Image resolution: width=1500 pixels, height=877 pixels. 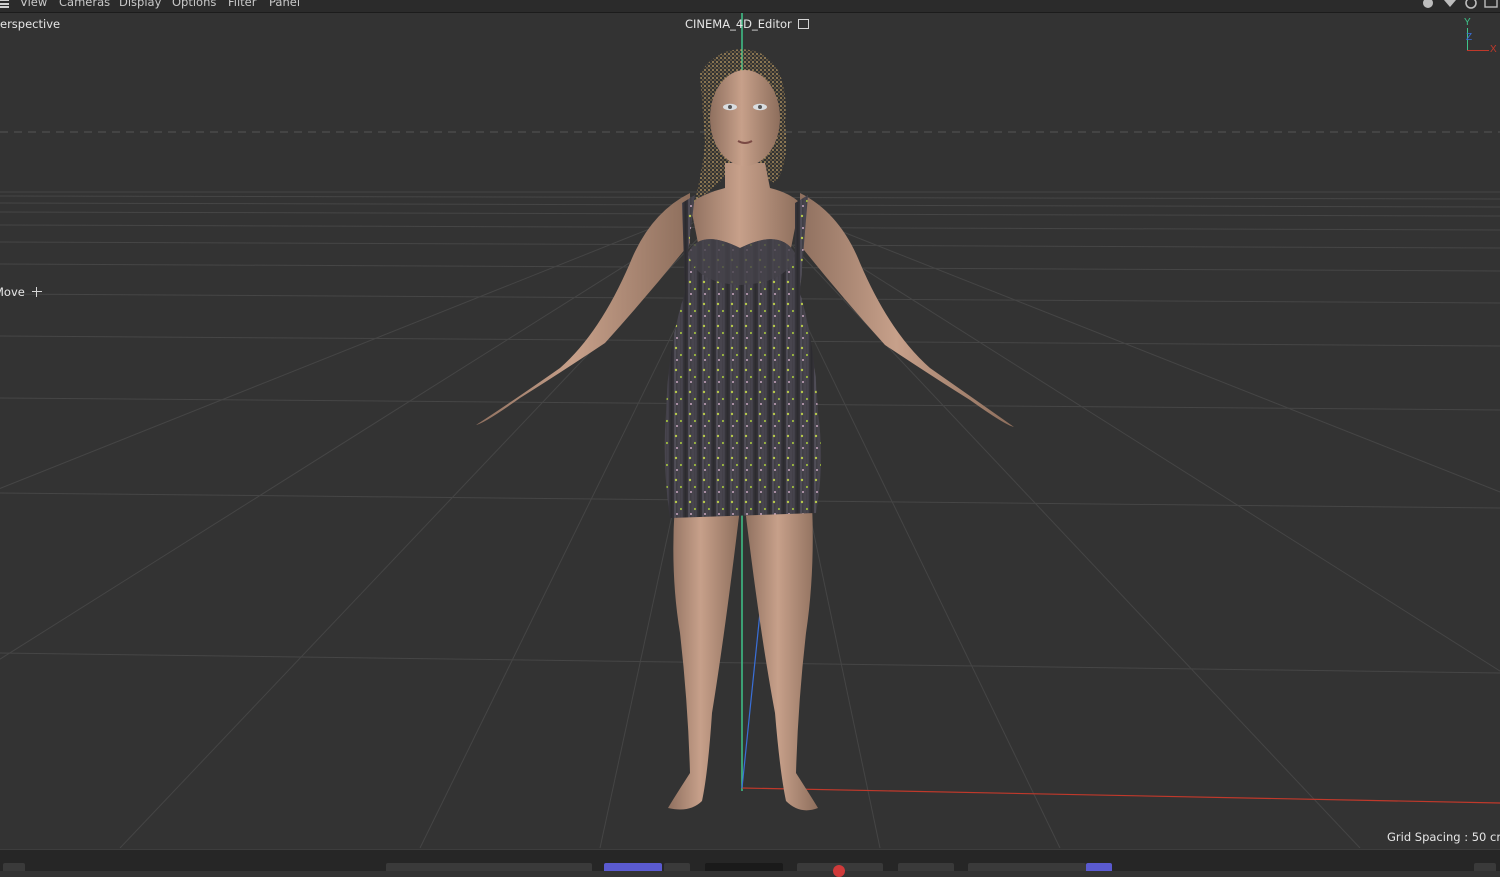 I want to click on viewport-nav-icons, so click(x=1460, y=4).